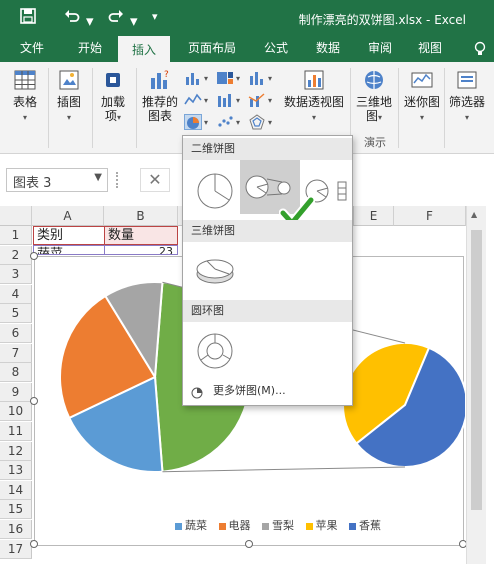  What do you see at coordinates (225, 100) in the screenshot?
I see `waterfall-chart-icon` at bounding box center [225, 100].